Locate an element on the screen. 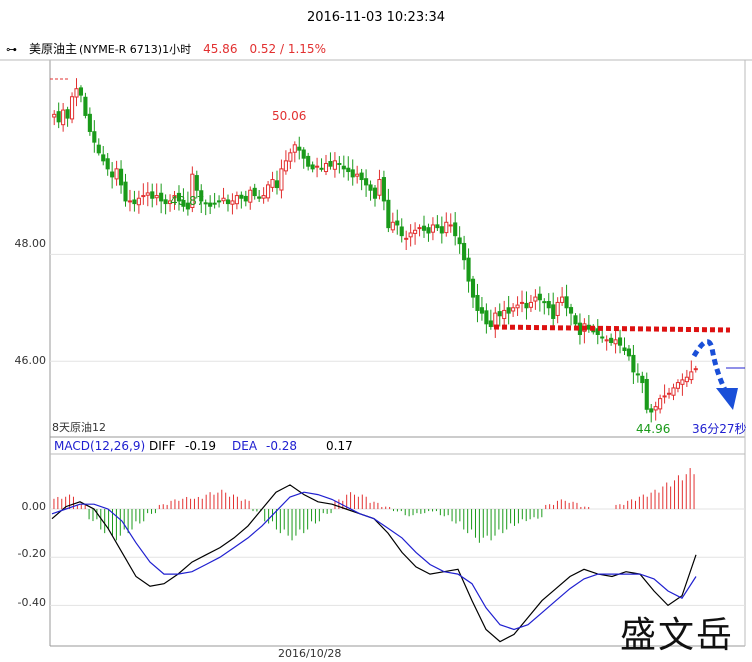 The width and height of the screenshot is (752, 662). macd-diff-value: -0.19 is located at coordinates (200, 446).